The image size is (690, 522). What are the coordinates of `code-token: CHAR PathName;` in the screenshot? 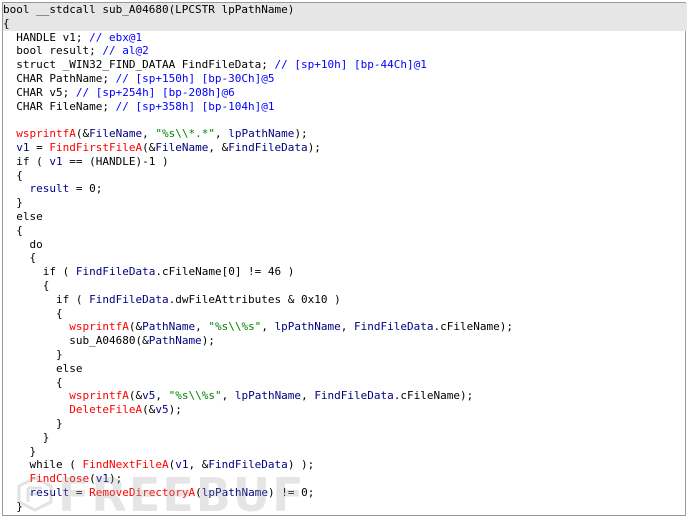 It's located at (59, 78).